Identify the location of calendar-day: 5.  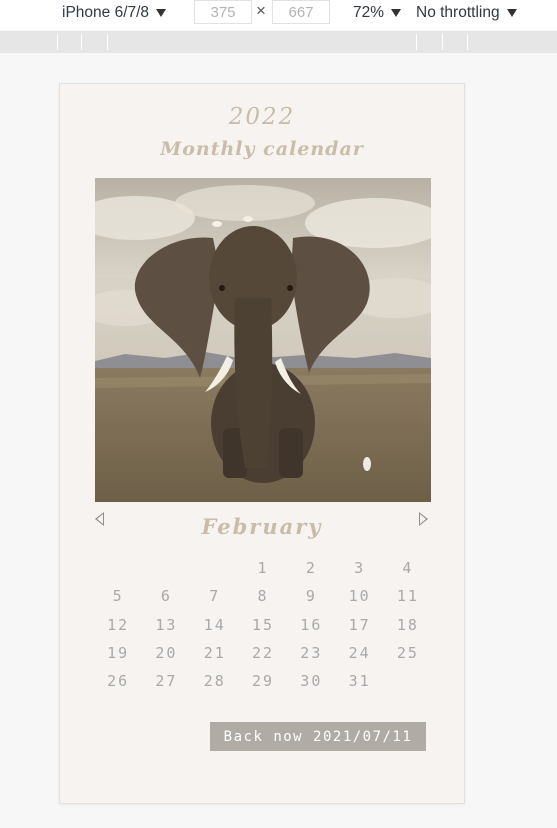
(118, 596).